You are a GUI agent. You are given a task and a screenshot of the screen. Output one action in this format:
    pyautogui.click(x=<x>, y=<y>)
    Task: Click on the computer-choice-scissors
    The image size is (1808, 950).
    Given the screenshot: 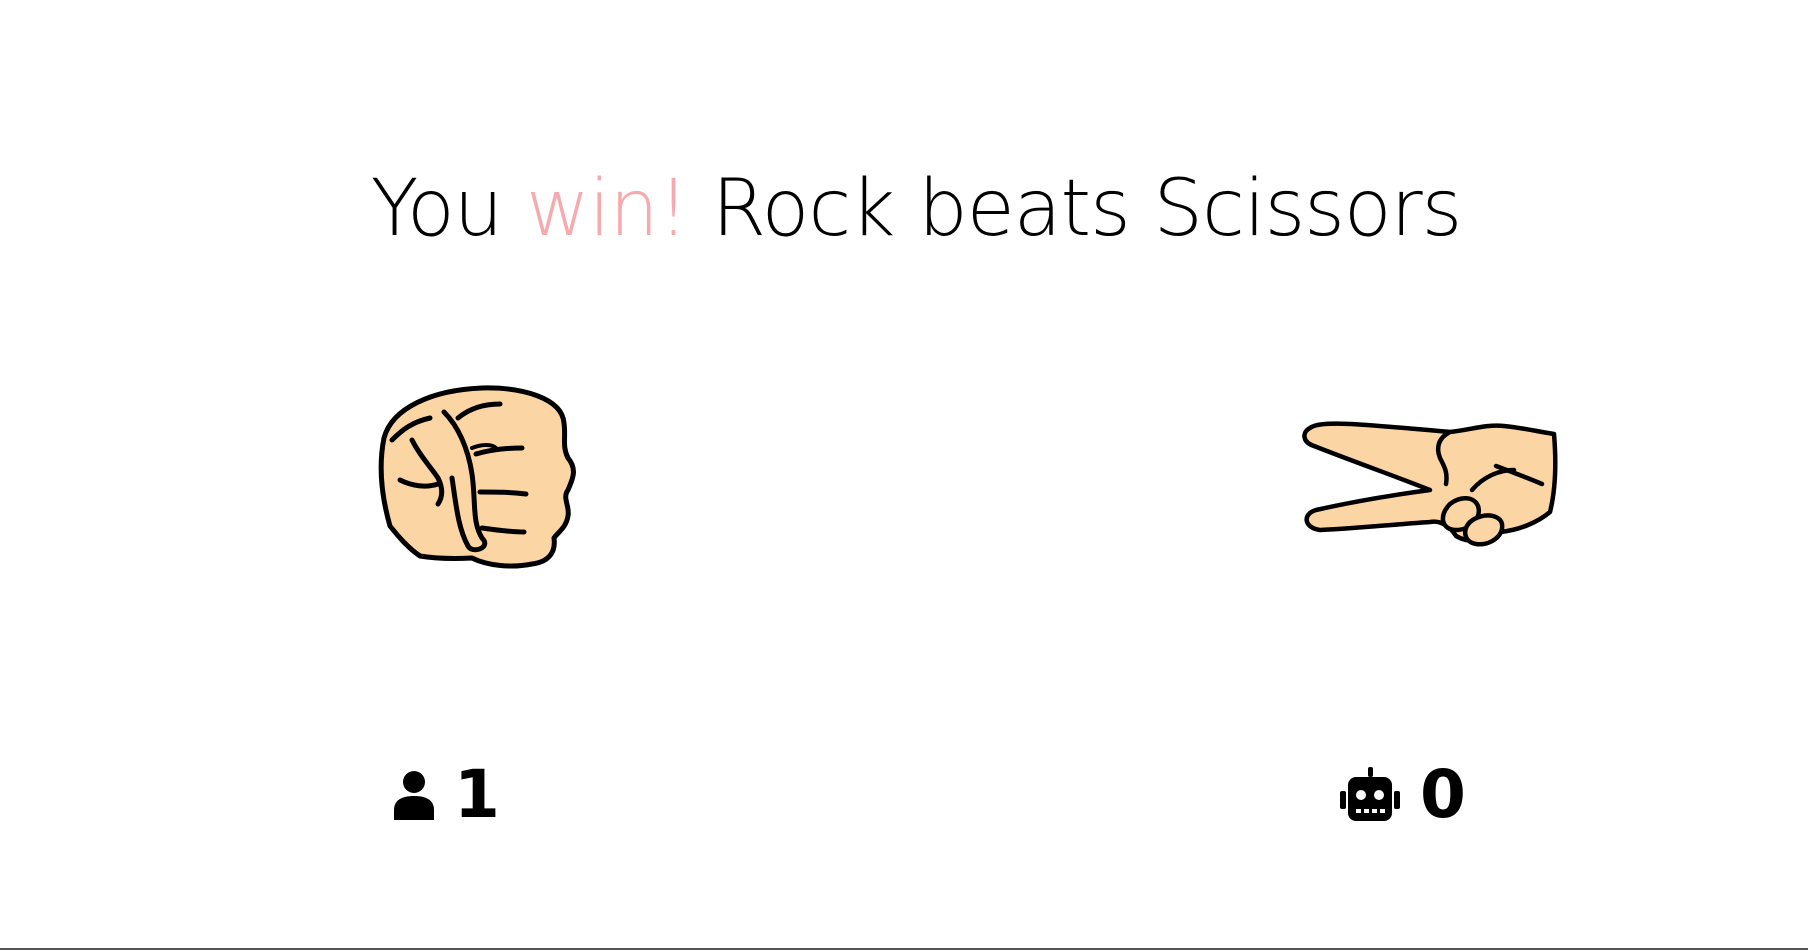 What is the action you would take?
    pyautogui.click(x=1430, y=493)
    